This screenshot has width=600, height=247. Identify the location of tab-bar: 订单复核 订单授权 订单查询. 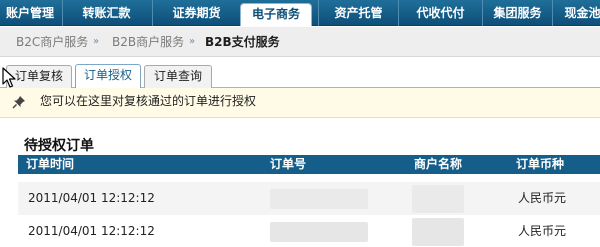
(300, 72).